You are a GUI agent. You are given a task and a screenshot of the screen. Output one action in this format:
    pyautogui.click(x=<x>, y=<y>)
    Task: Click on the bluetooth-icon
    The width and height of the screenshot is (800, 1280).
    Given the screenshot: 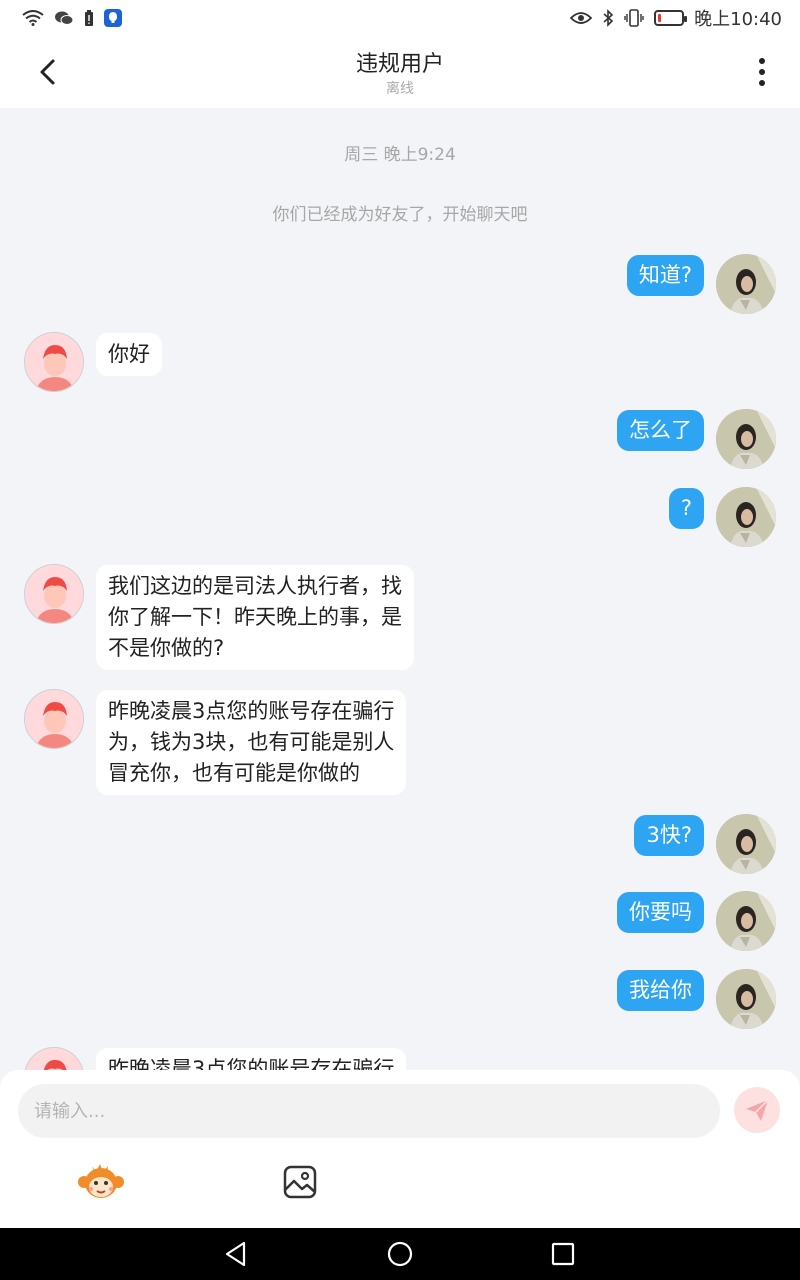 What is the action you would take?
    pyautogui.click(x=608, y=18)
    